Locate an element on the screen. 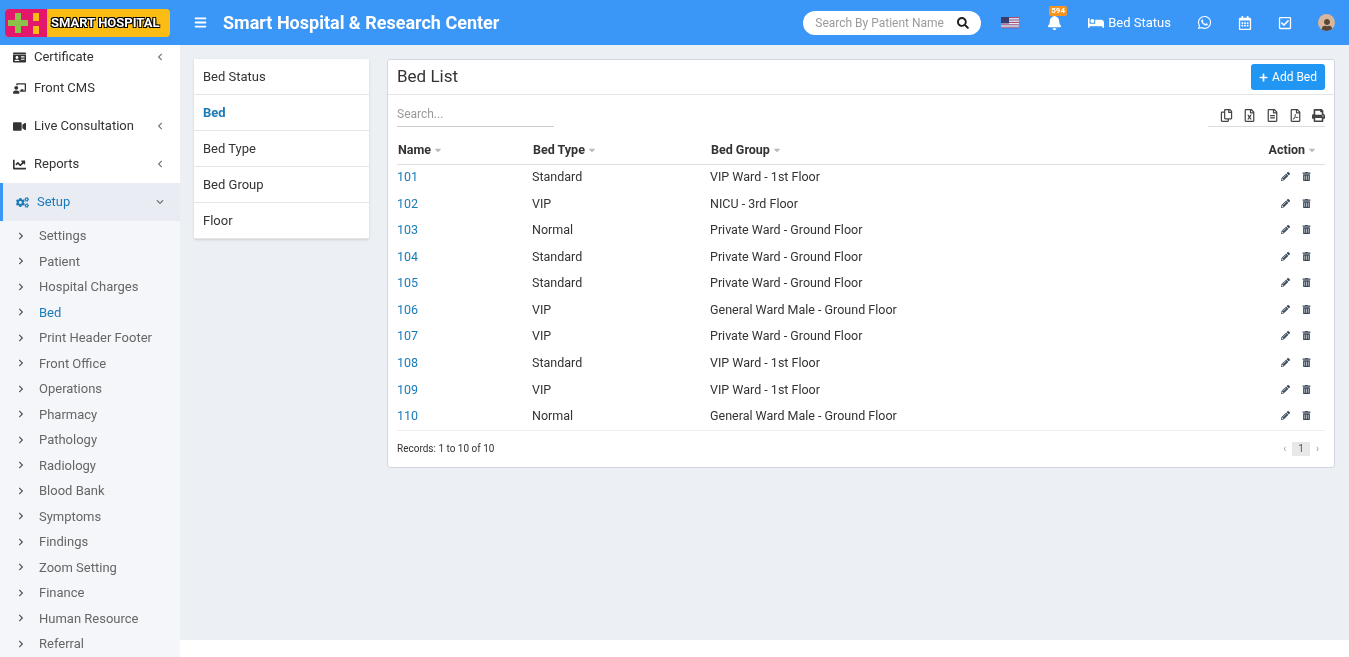 Image resolution: width=1349 pixels, height=657 pixels. bed-name-link: 102 is located at coordinates (464, 204).